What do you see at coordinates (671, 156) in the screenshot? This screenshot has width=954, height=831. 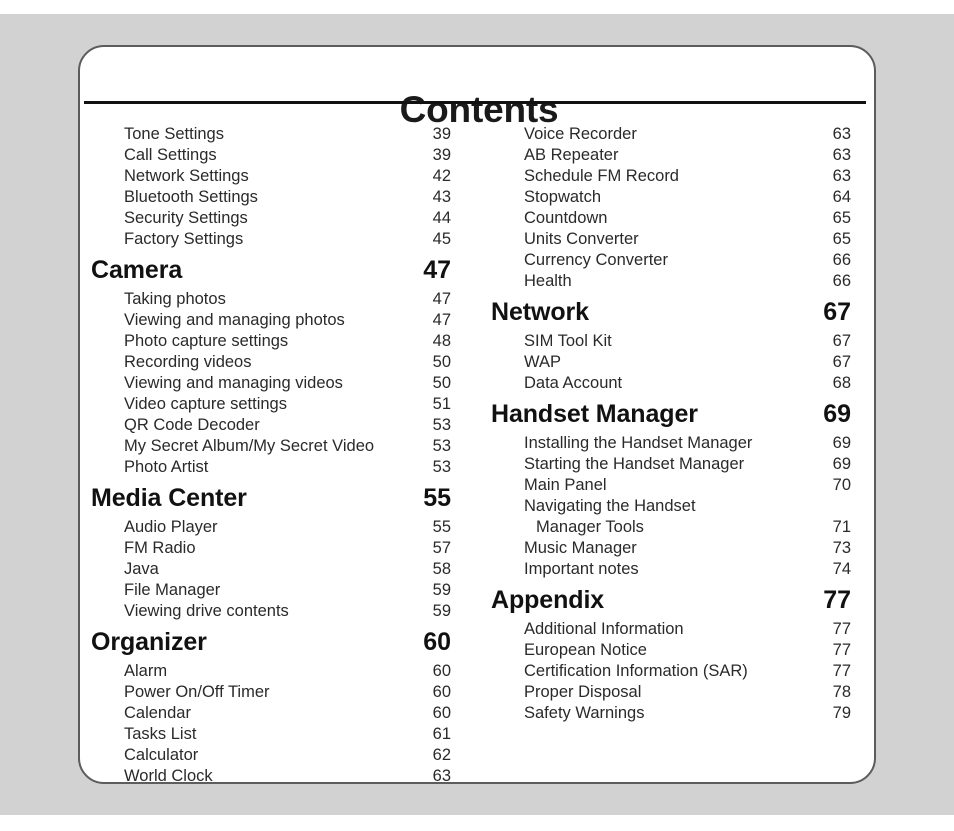 I see `toc-entry-row: AB Repeater 63` at bounding box center [671, 156].